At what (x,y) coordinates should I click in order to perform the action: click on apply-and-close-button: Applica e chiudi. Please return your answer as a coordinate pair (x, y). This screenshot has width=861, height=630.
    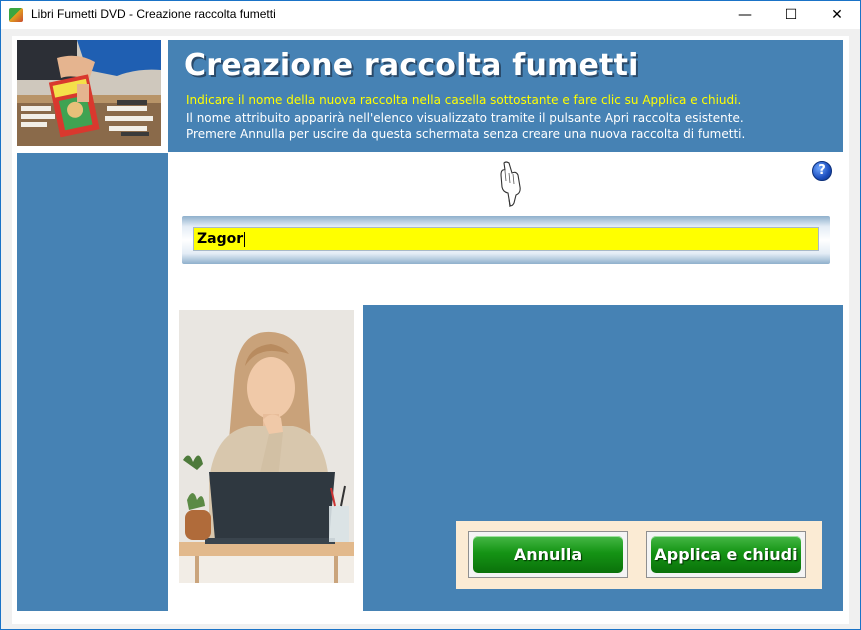
    Looking at the image, I should click on (726, 554).